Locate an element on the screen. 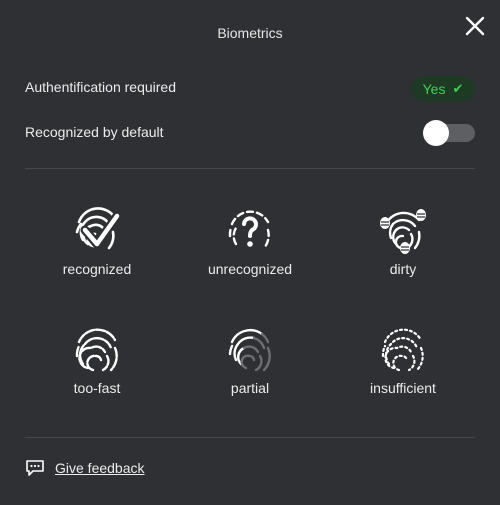  fingerprint-unrecognized-button: unrecognized is located at coordinates (250, 247).